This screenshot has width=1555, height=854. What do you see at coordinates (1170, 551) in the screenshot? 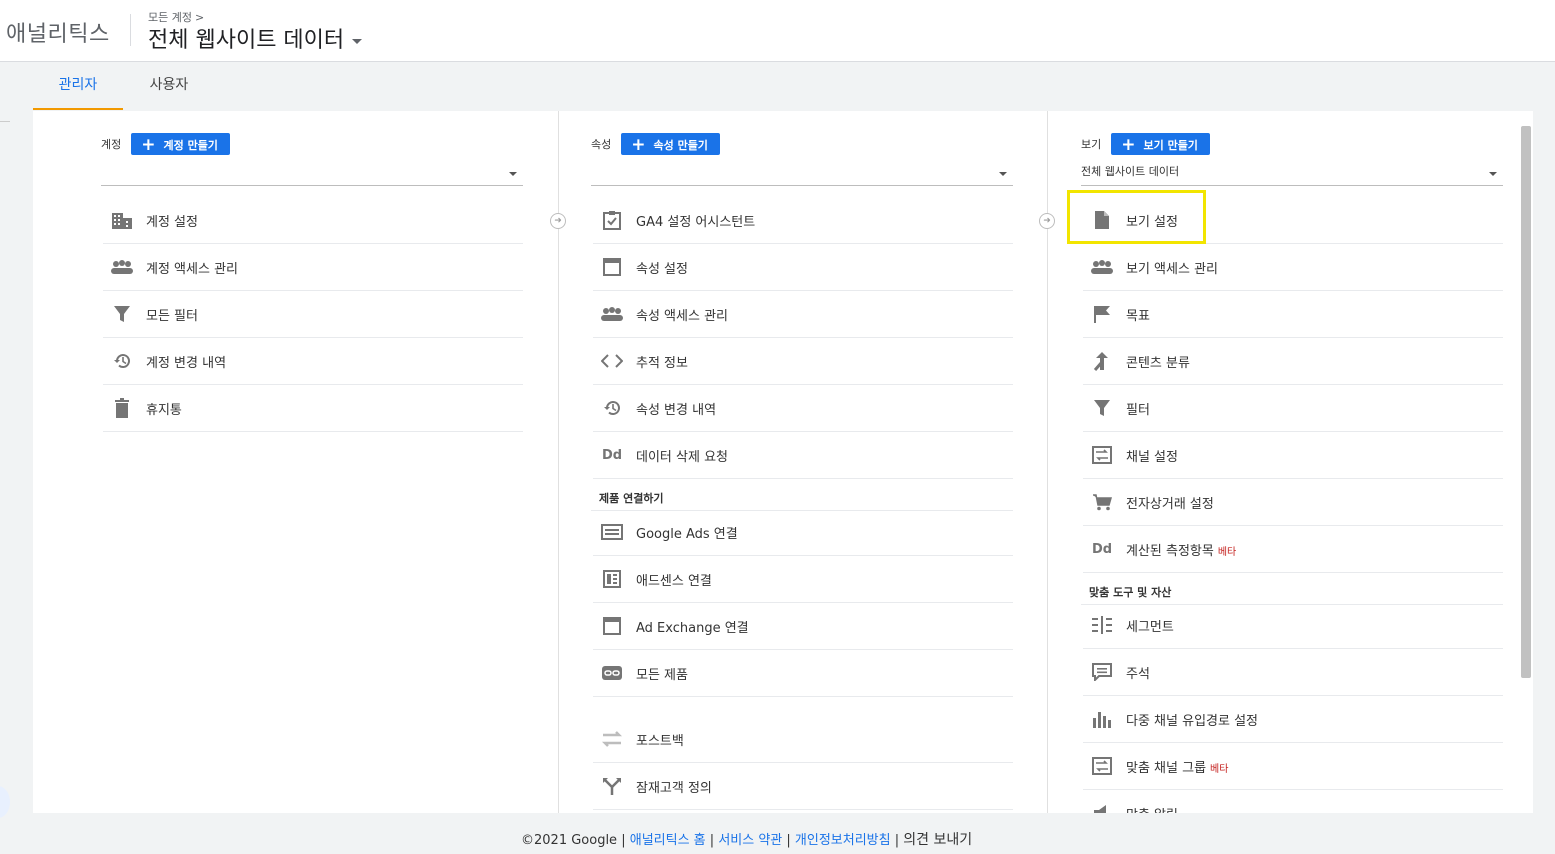
I see `item-label: 계산된 측정항목` at bounding box center [1170, 551].